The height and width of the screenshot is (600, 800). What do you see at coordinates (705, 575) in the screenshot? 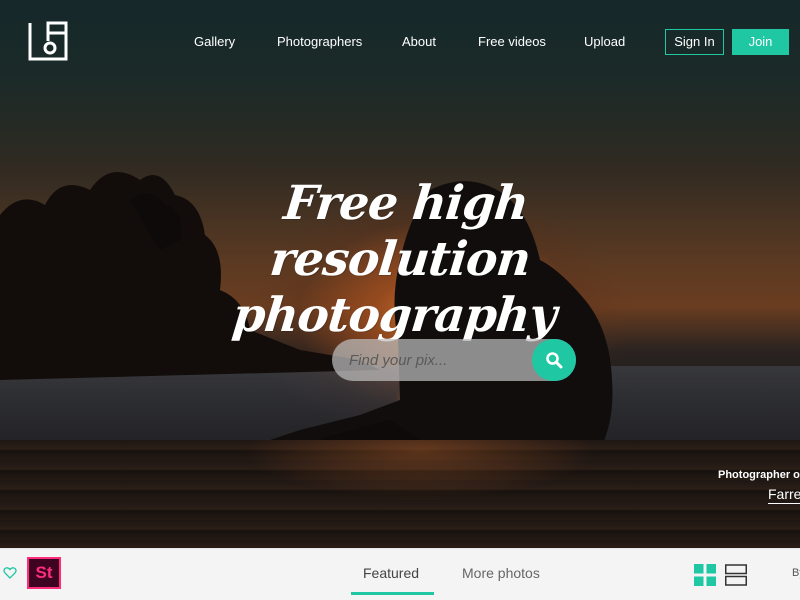
I see `grid-view-icon` at bounding box center [705, 575].